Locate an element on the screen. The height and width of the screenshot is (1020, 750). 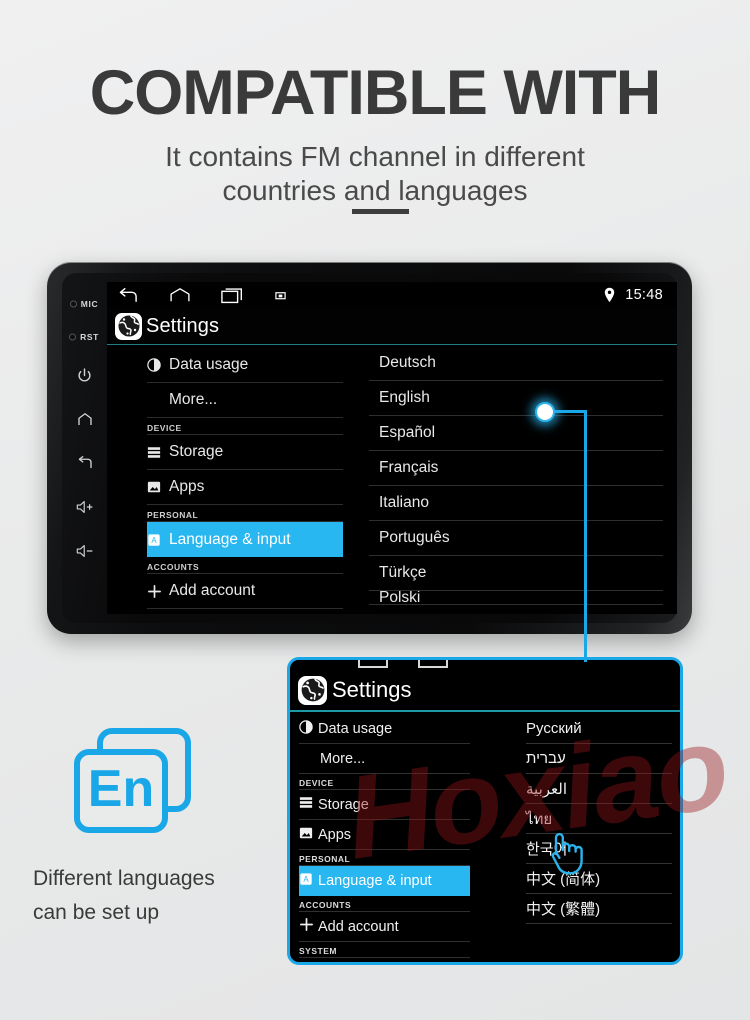
page-title: COMPATIBLE WITH is located at coordinates (375, 93).